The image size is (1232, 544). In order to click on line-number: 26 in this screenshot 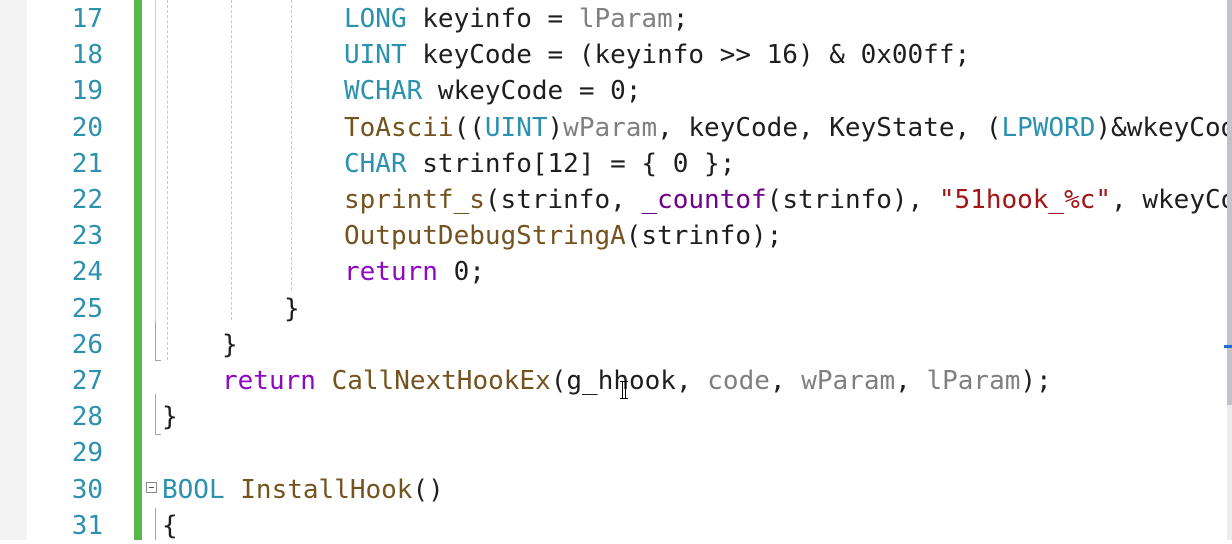, I will do `click(87, 344)`.